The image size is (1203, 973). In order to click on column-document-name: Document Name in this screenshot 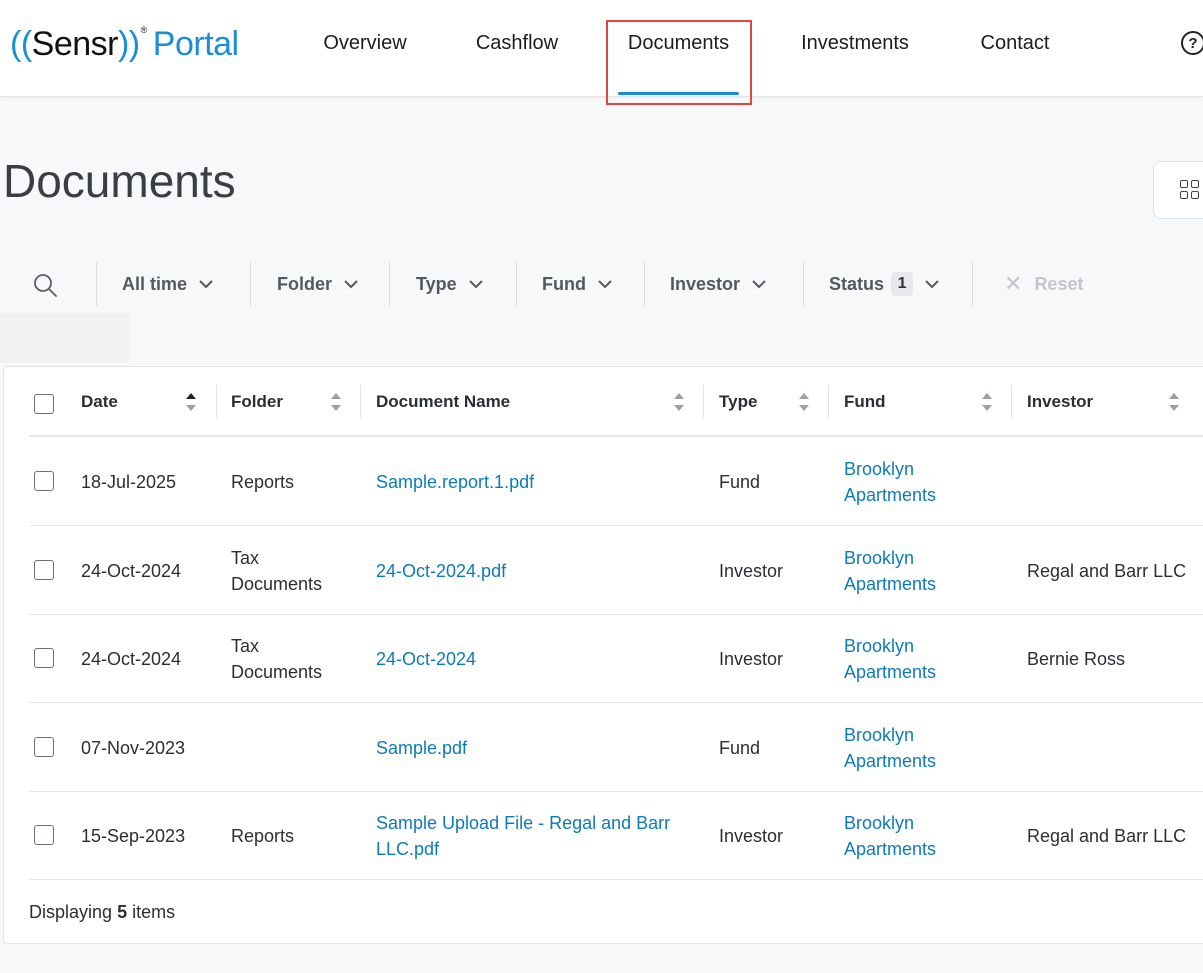, I will do `click(443, 402)`.